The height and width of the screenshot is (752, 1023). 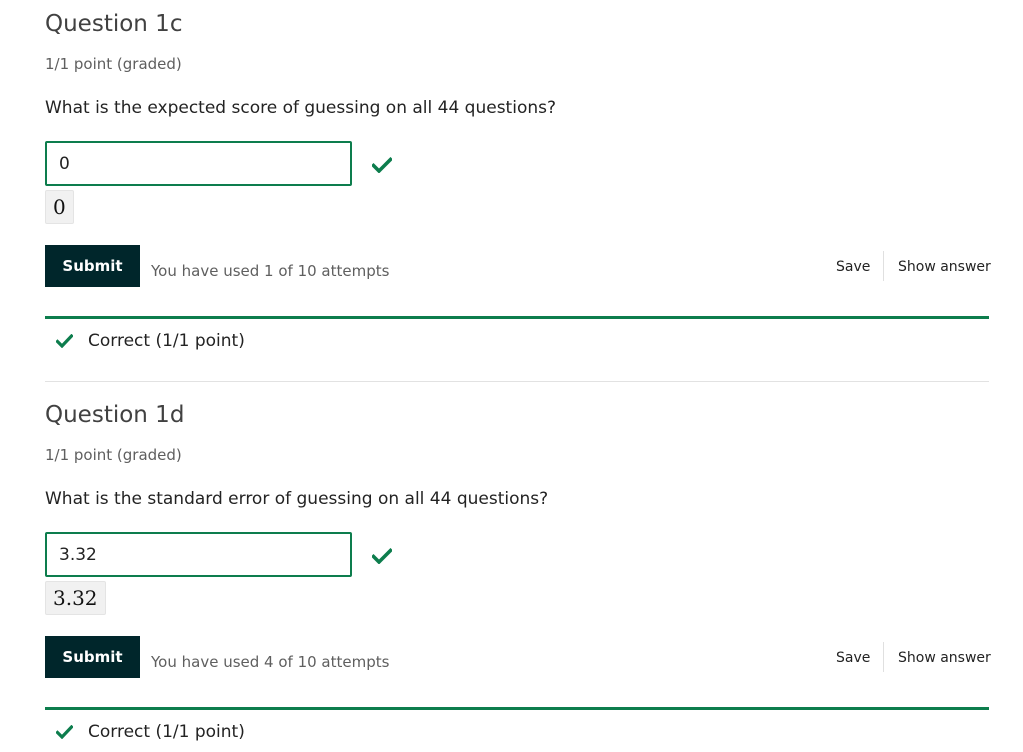 I want to click on question-title: Question 1d, so click(x=115, y=415).